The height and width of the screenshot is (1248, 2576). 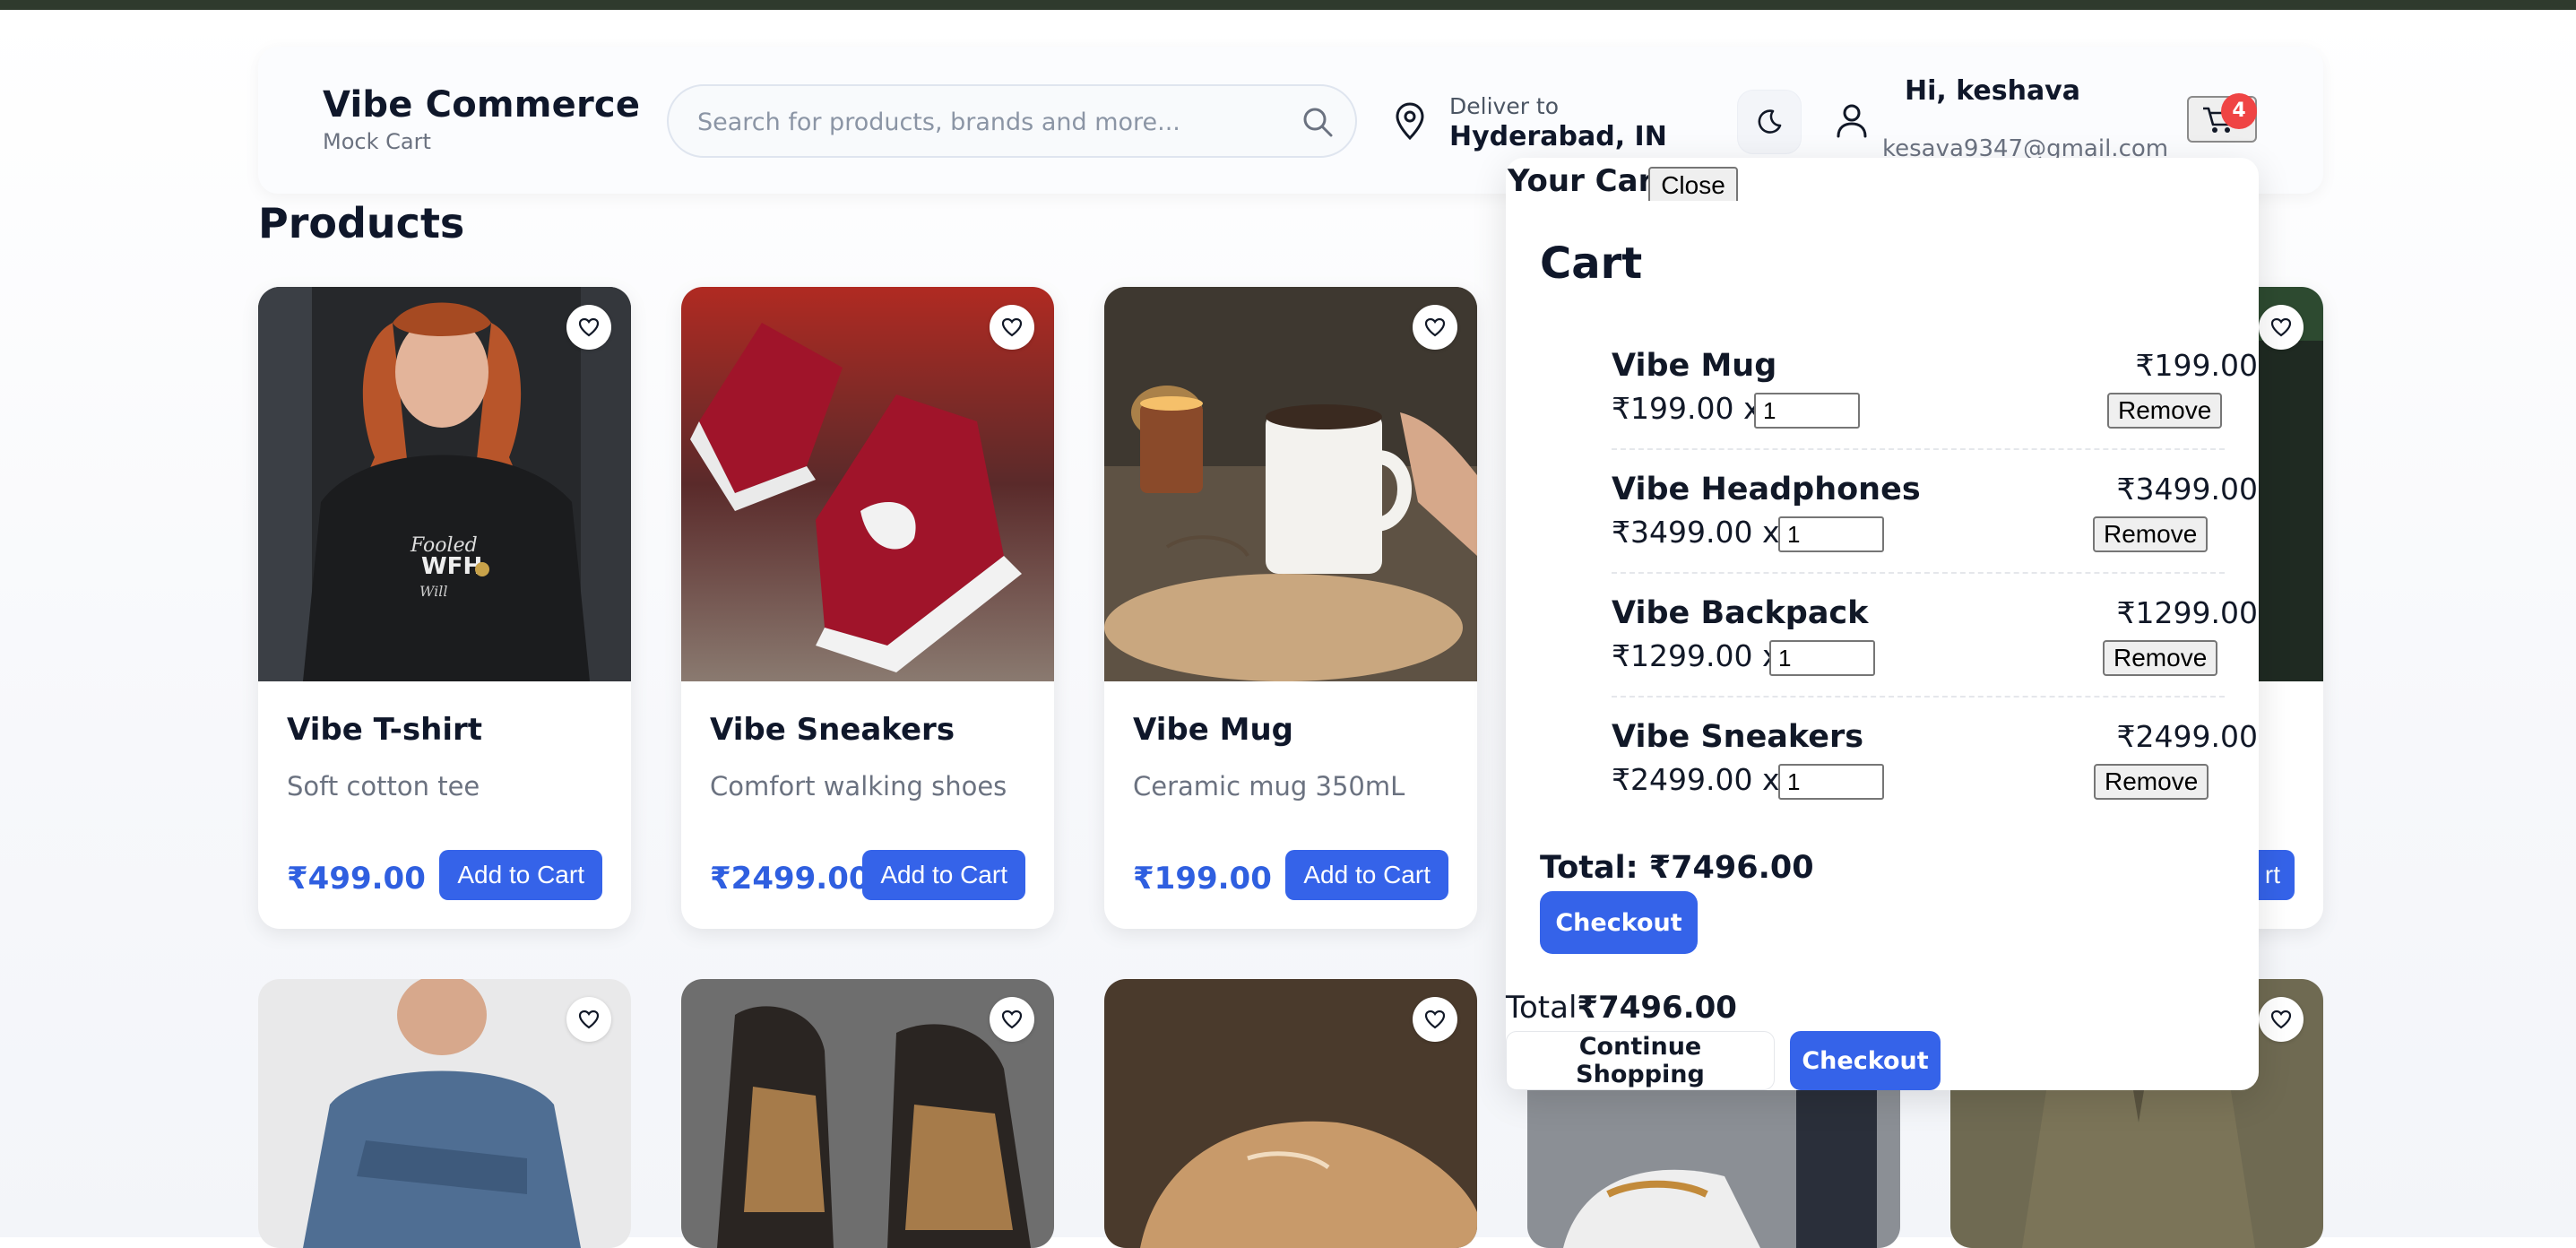 What do you see at coordinates (451, 566) in the screenshot?
I see `svg-text: WFH` at bounding box center [451, 566].